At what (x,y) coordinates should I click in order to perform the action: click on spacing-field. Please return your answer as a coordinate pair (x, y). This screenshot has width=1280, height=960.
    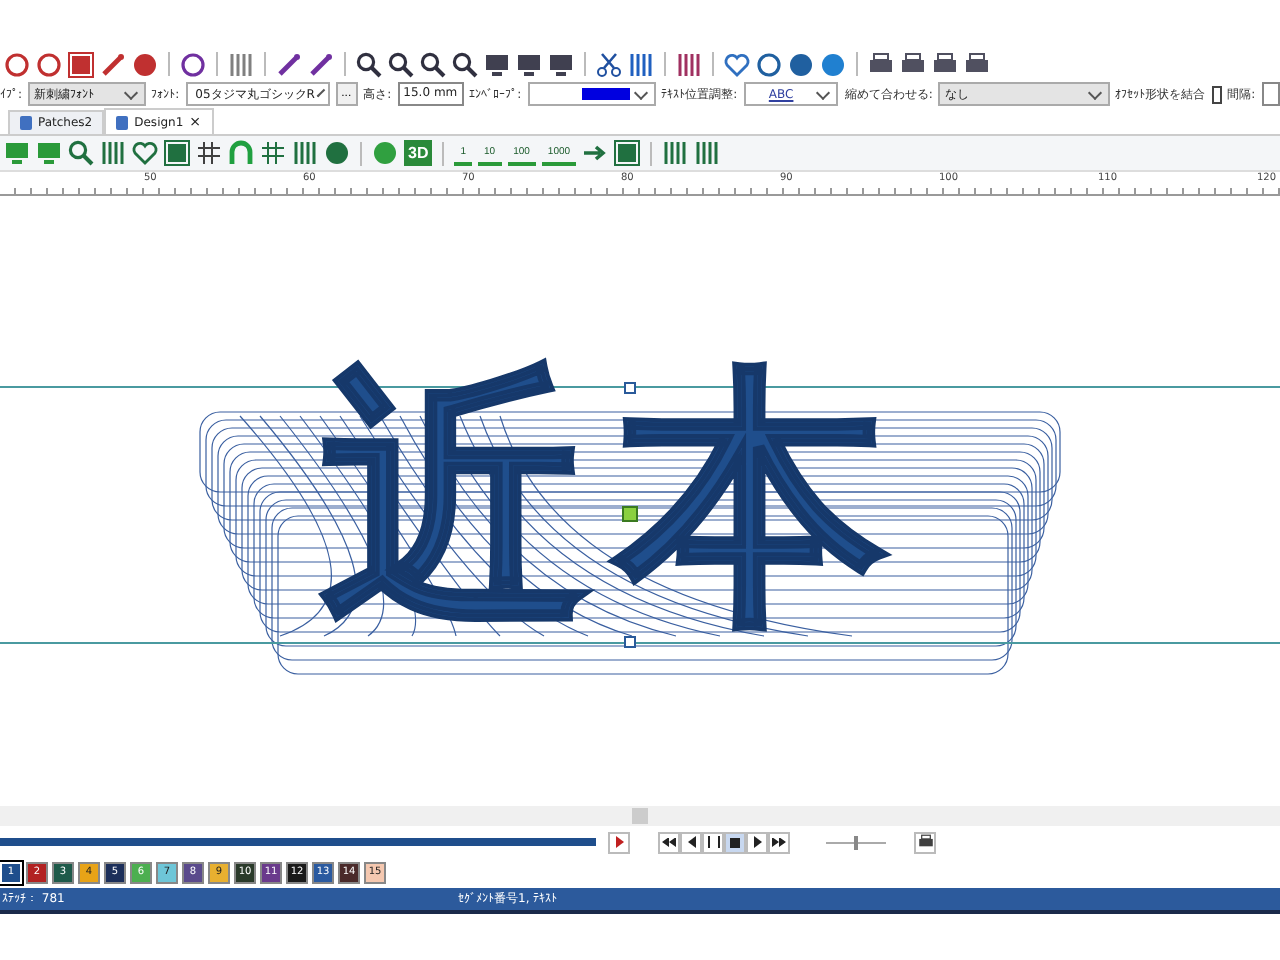
    Looking at the image, I should click on (1270, 94).